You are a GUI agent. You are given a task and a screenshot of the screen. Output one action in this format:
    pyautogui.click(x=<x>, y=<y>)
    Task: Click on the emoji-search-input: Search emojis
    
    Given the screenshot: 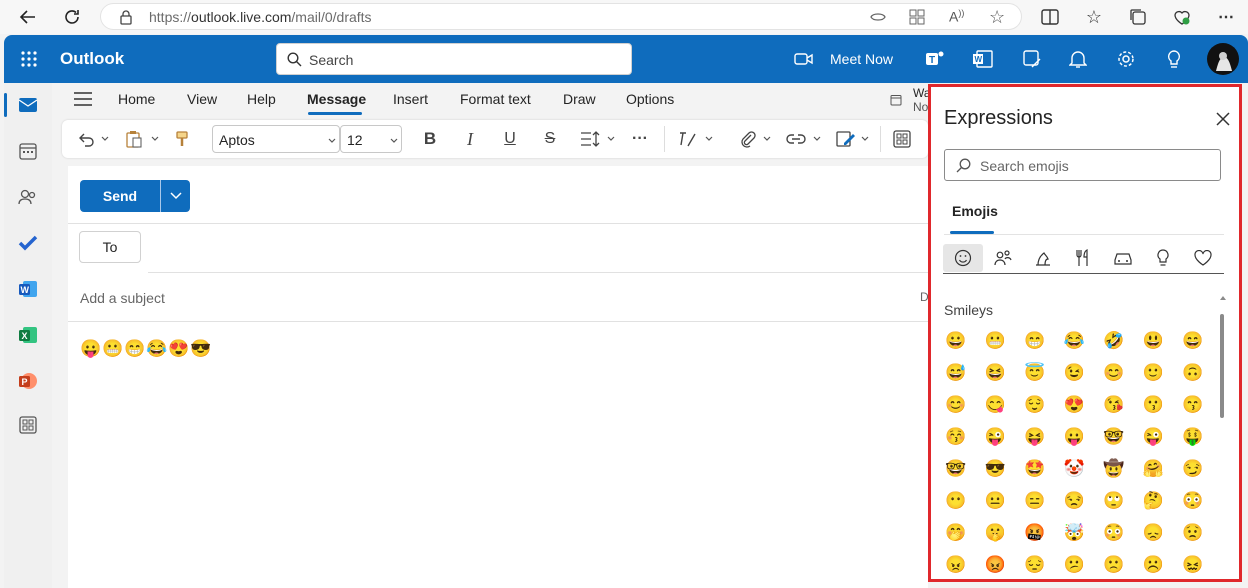 What is the action you would take?
    pyautogui.click(x=1082, y=165)
    